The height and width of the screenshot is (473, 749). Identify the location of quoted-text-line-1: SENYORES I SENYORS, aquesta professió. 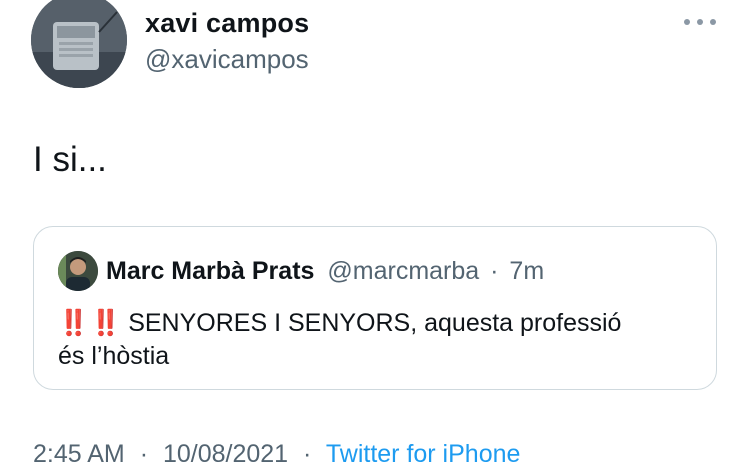
(375, 323).